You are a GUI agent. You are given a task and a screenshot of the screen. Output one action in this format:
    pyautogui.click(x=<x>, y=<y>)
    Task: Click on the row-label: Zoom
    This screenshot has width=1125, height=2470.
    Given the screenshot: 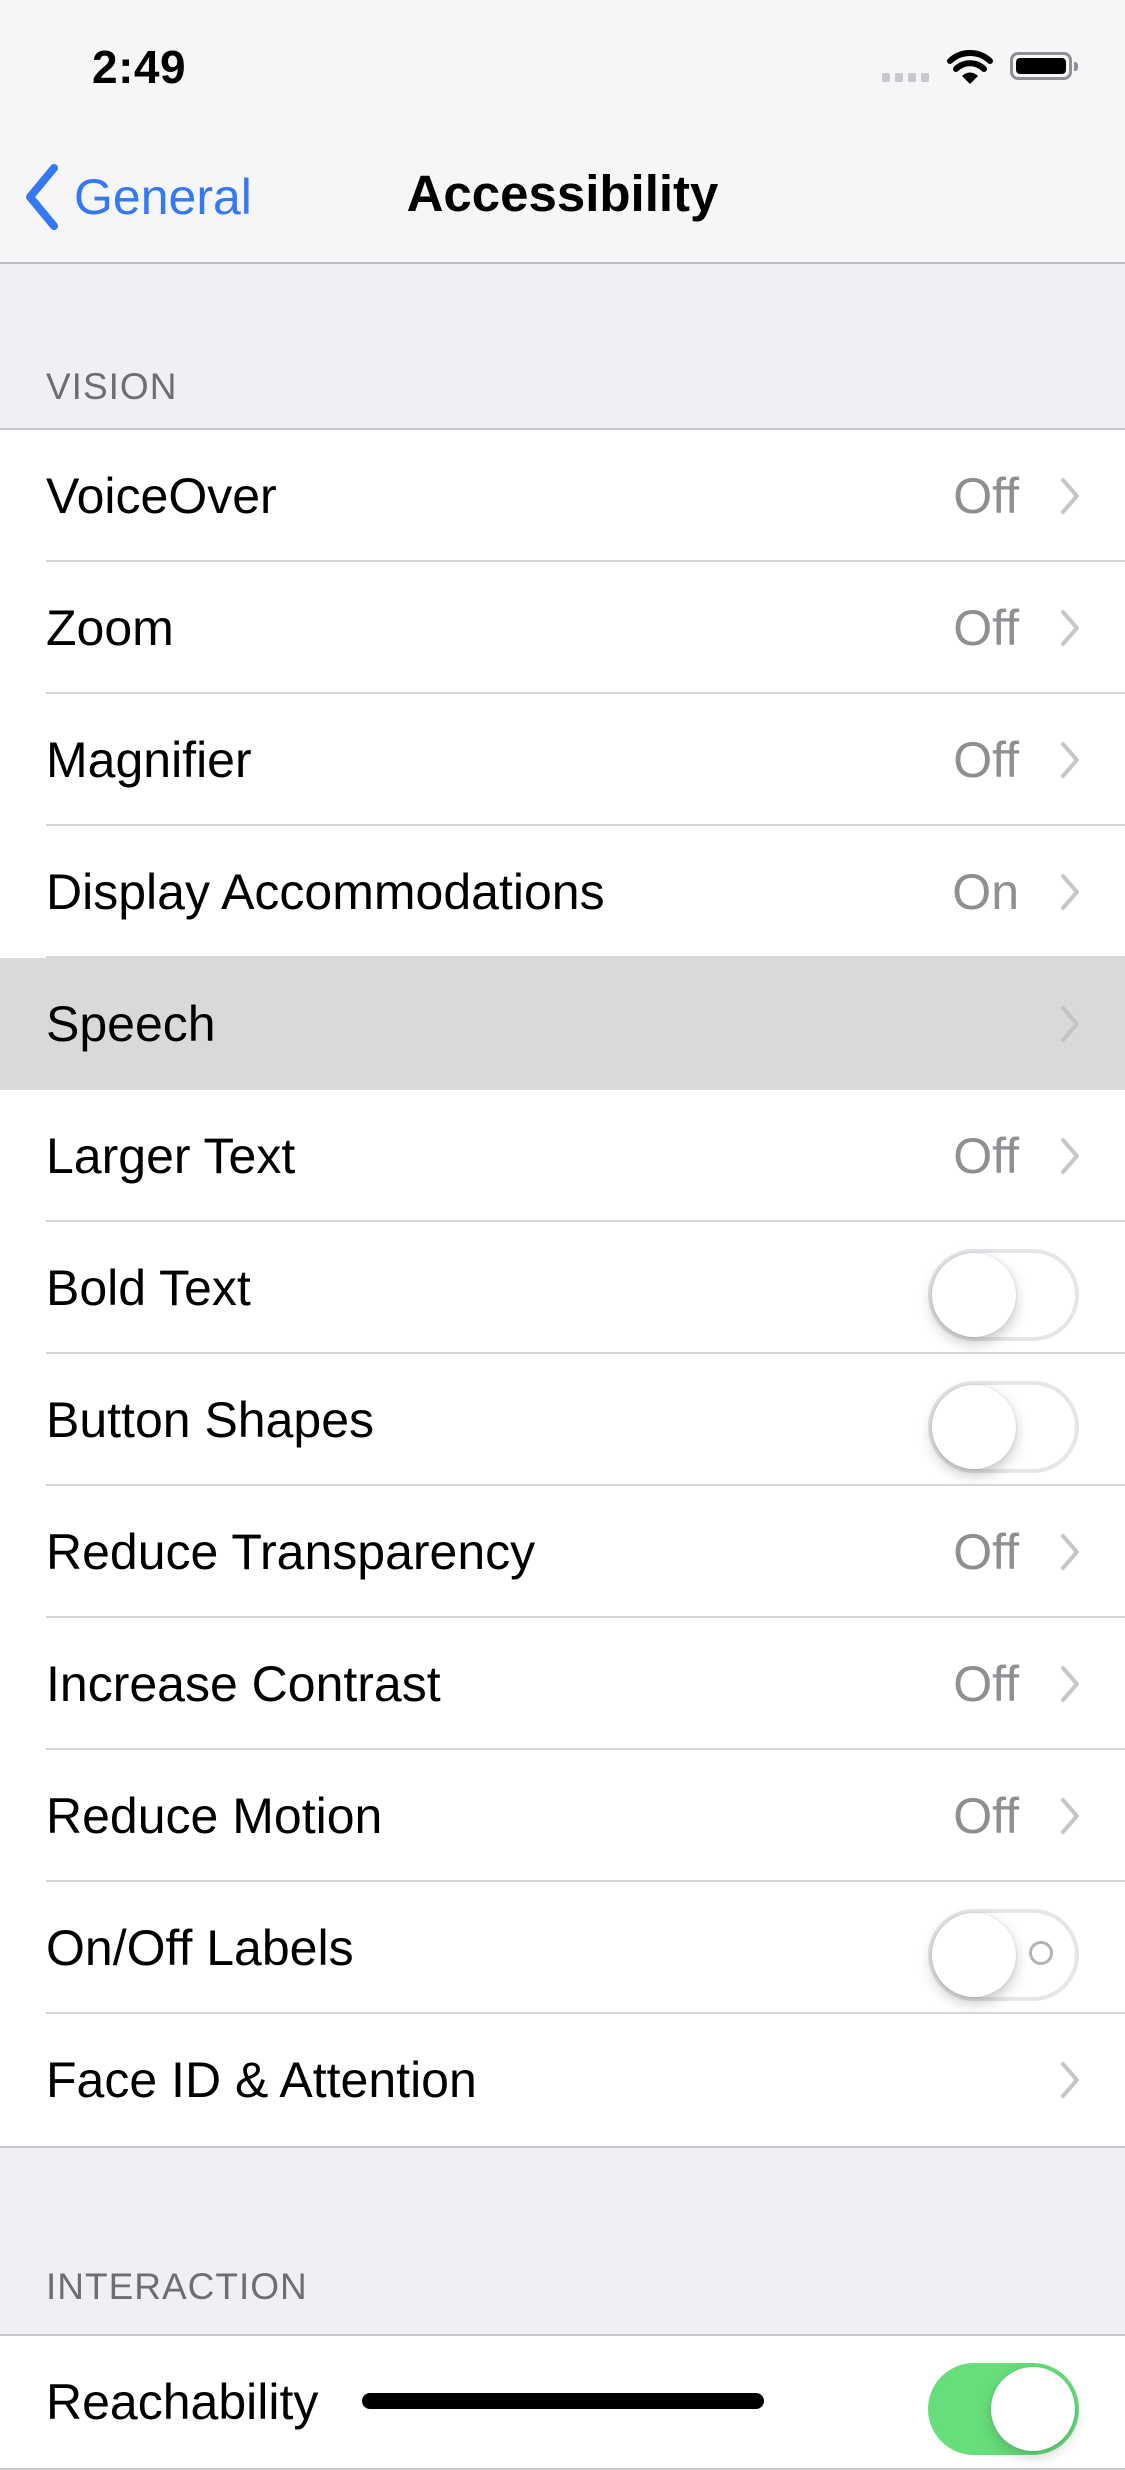 What is the action you would take?
    pyautogui.click(x=110, y=628)
    